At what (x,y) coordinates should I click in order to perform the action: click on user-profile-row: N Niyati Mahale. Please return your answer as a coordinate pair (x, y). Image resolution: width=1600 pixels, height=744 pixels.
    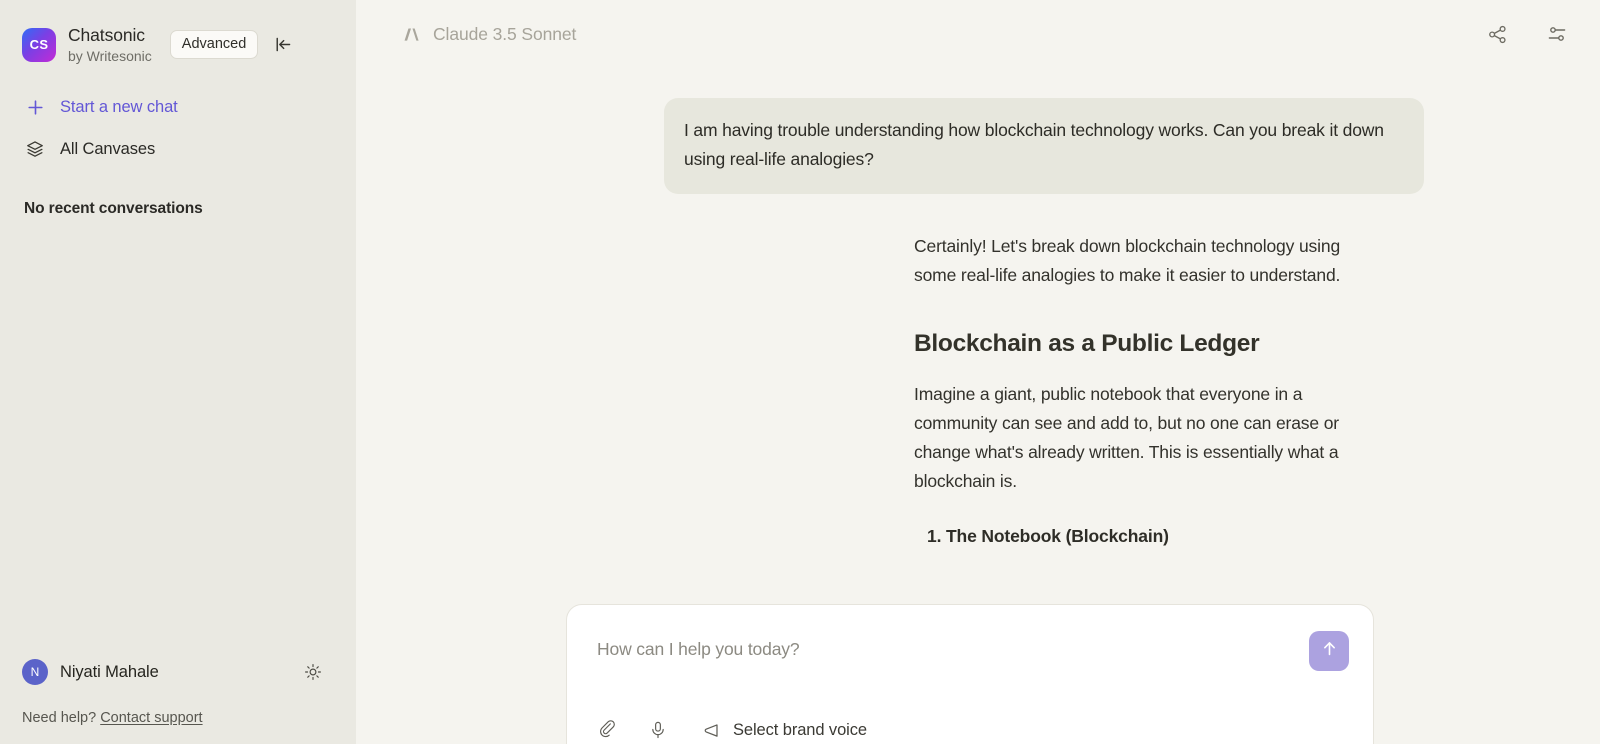
    Looking at the image, I should click on (179, 672).